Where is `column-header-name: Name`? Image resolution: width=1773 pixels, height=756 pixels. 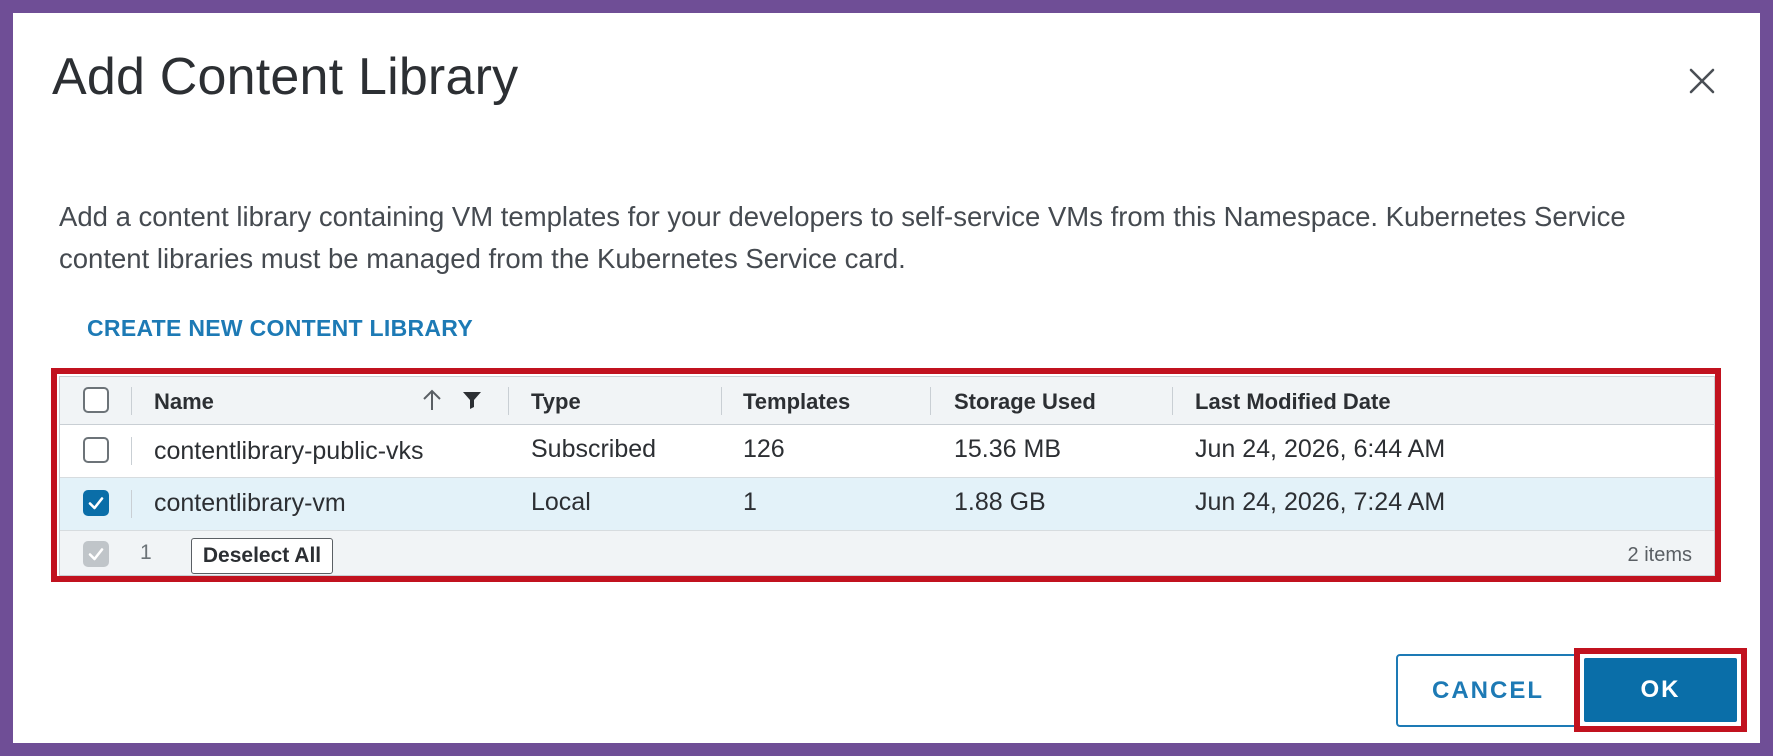 column-header-name: Name is located at coordinates (184, 402).